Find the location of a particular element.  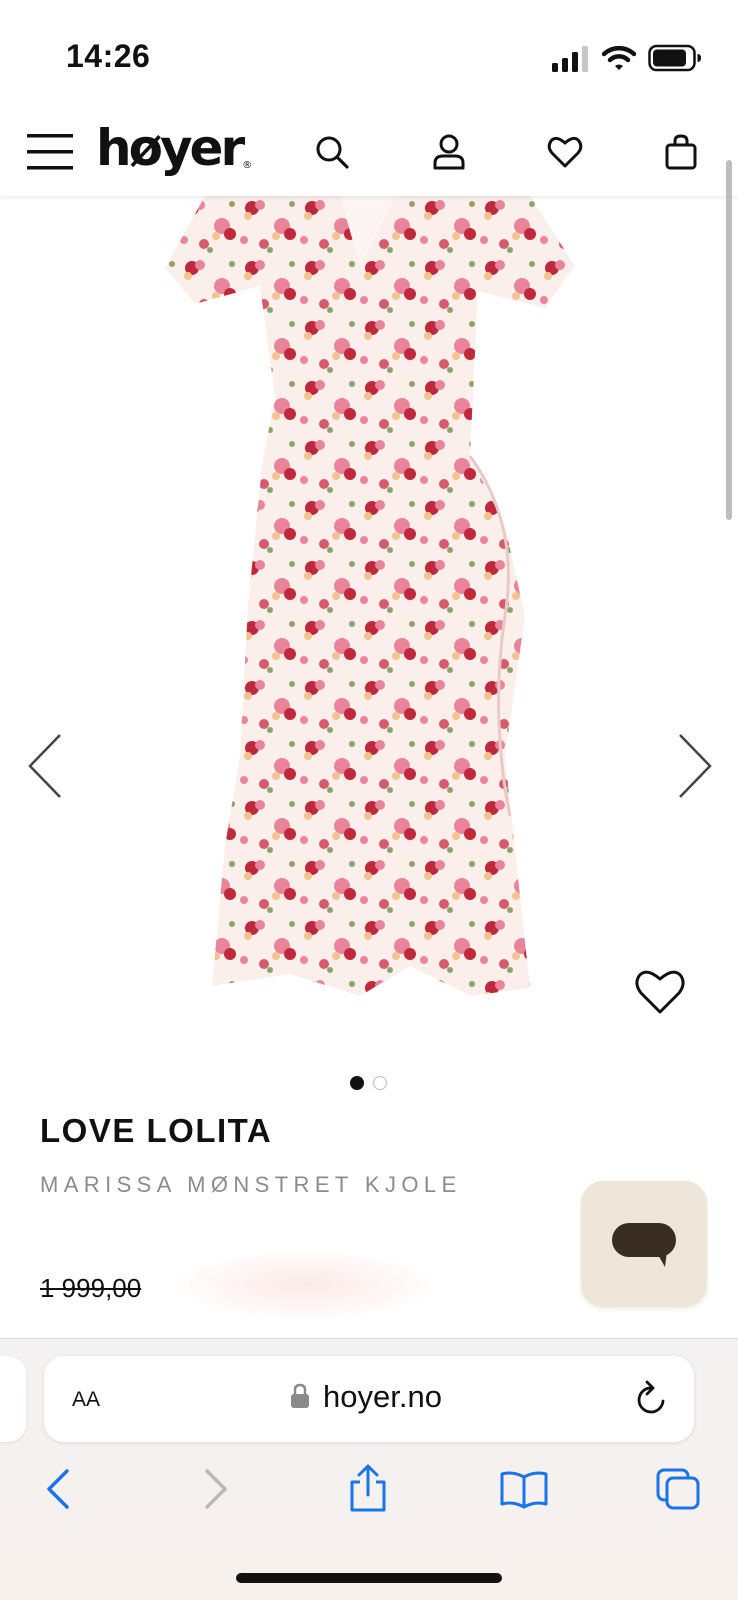

previous-image-arrow is located at coordinates (46, 766).